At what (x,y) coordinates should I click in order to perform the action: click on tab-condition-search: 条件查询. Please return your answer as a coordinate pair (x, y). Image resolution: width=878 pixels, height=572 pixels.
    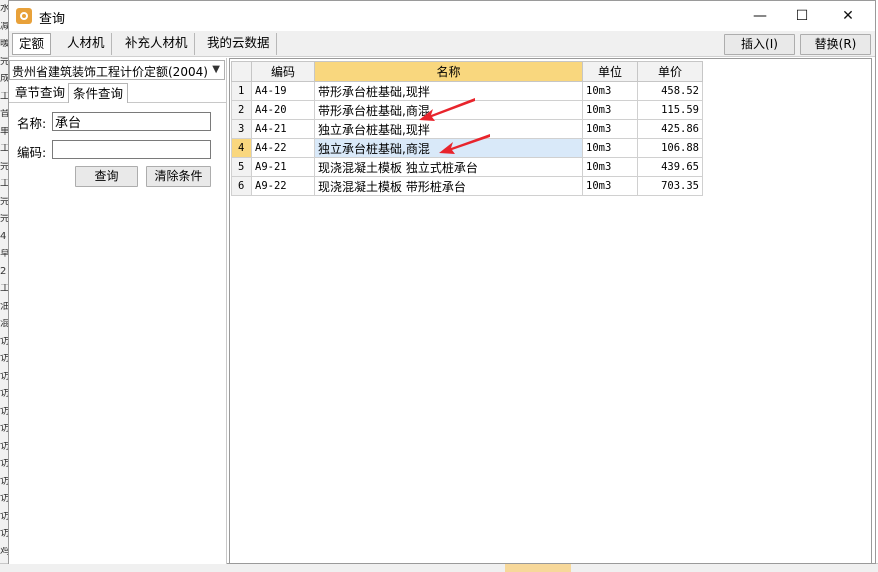
    Looking at the image, I should click on (98, 93).